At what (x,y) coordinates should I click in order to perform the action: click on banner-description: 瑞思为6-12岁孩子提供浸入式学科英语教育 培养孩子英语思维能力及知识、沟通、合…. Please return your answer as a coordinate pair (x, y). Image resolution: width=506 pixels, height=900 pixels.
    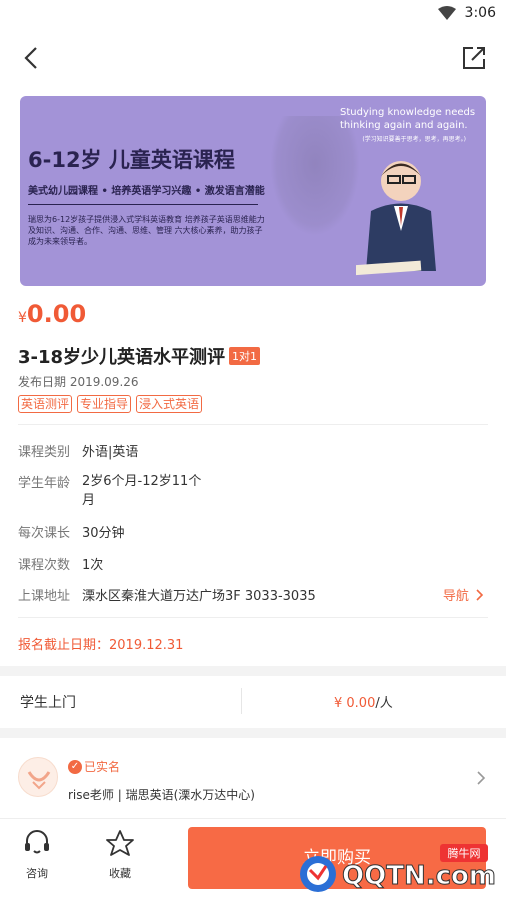
    Looking at the image, I should click on (146, 230).